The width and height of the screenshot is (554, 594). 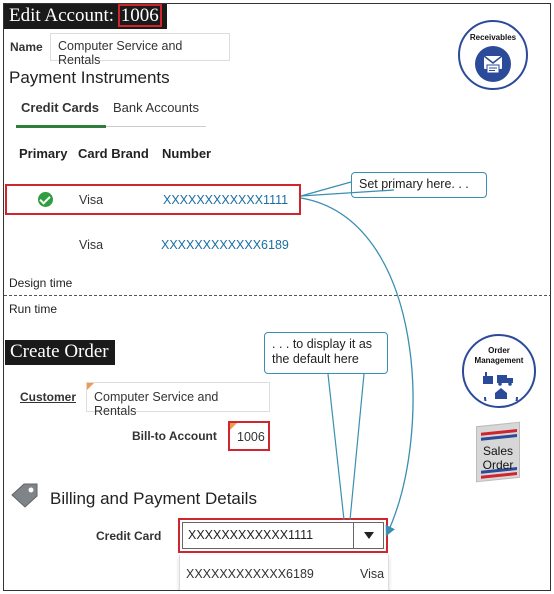 What do you see at coordinates (357, 359) in the screenshot?
I see `connector-arrows` at bounding box center [357, 359].